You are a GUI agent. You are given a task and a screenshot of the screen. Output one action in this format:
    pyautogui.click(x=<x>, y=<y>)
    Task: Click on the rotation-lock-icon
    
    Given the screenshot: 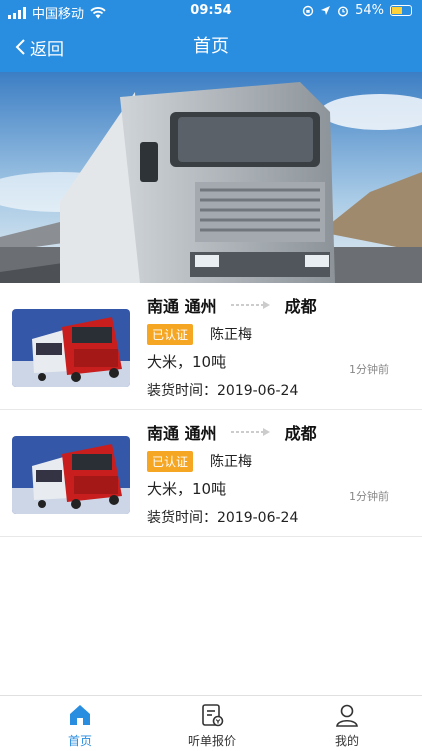 What is the action you would take?
    pyautogui.click(x=308, y=10)
    